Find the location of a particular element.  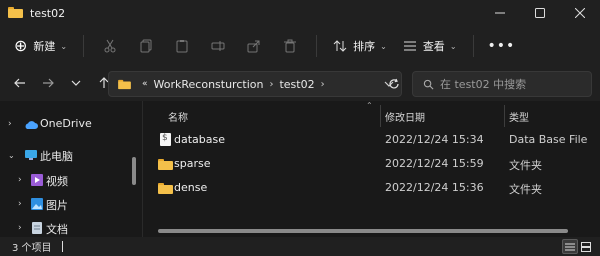

file-date: 2022/12/24 15:36 is located at coordinates (434, 187).